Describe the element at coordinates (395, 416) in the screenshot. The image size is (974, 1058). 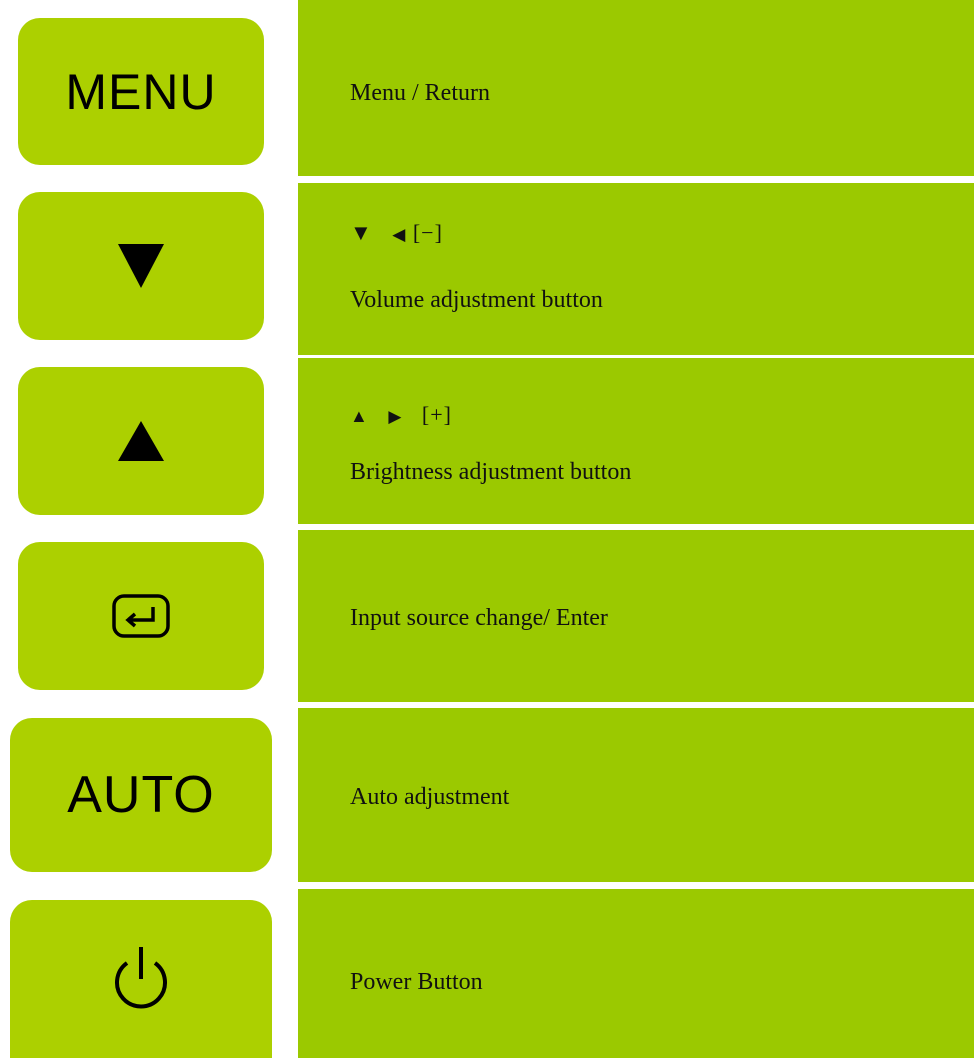
I see `right-arrow-symbol: ▶` at that location.